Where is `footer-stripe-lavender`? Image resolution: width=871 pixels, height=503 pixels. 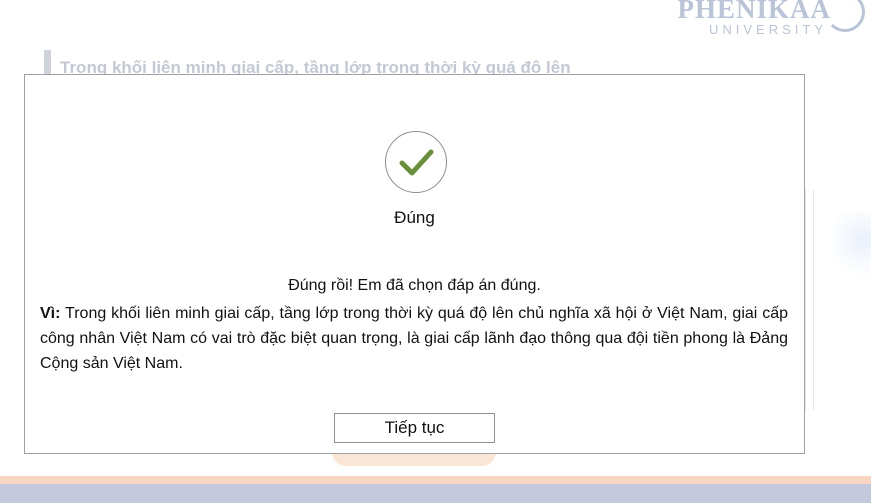 footer-stripe-lavender is located at coordinates (435, 493).